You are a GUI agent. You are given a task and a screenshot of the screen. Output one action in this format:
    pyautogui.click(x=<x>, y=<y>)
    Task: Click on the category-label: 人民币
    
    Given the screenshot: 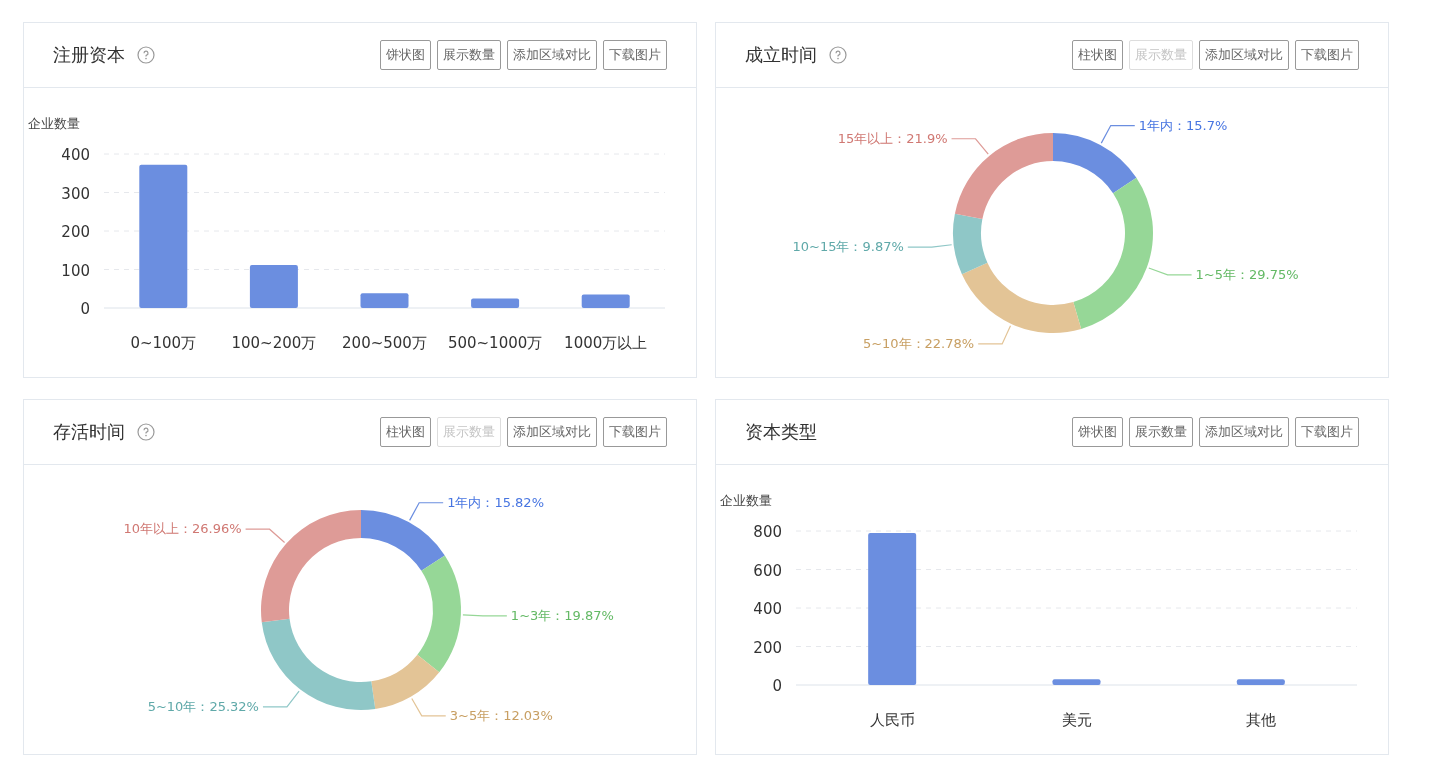 What is the action you would take?
    pyautogui.click(x=892, y=720)
    